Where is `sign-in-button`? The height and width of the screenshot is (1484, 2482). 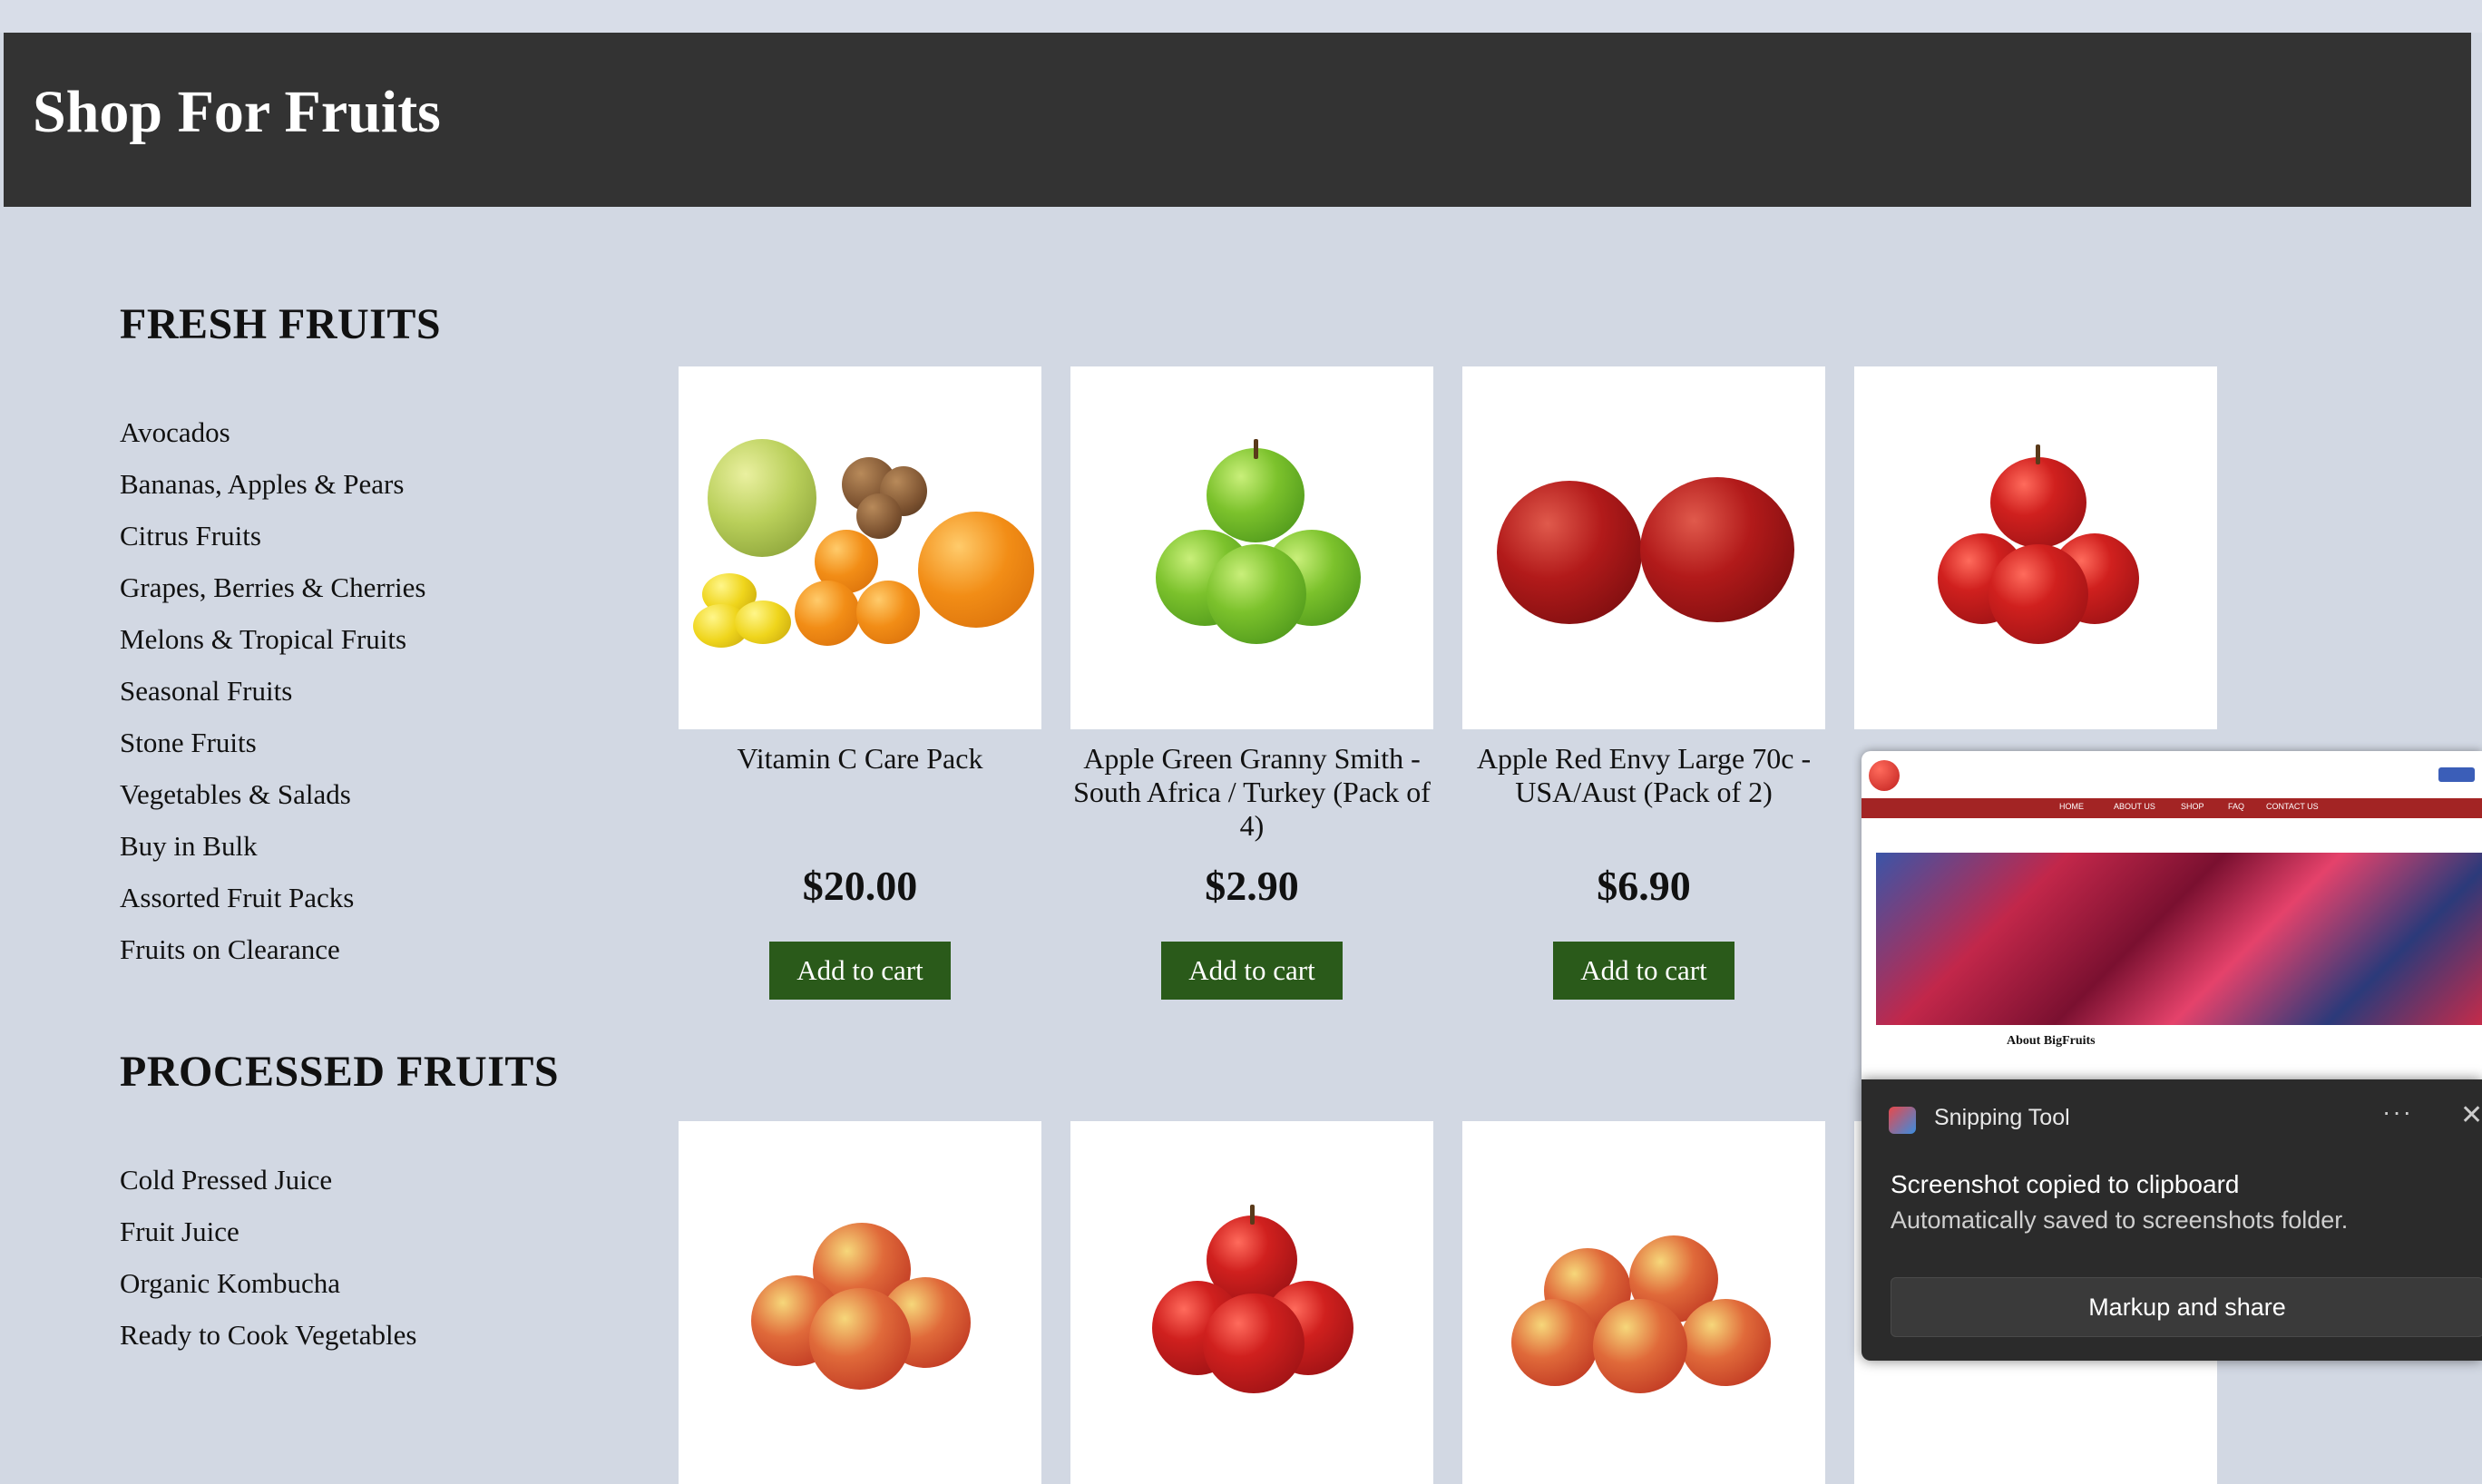 sign-in-button is located at coordinates (2456, 774).